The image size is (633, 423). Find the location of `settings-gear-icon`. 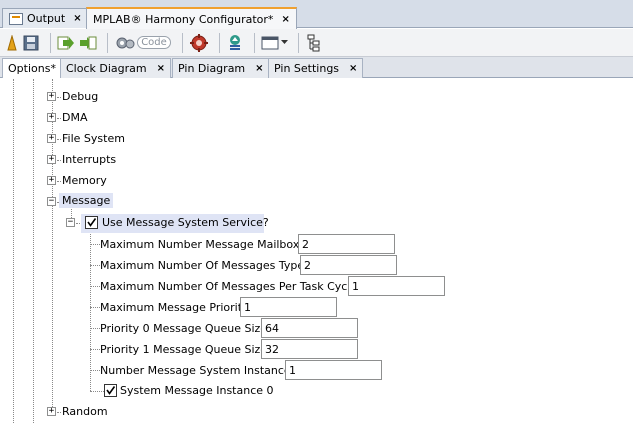

settings-gear-icon is located at coordinates (199, 43).